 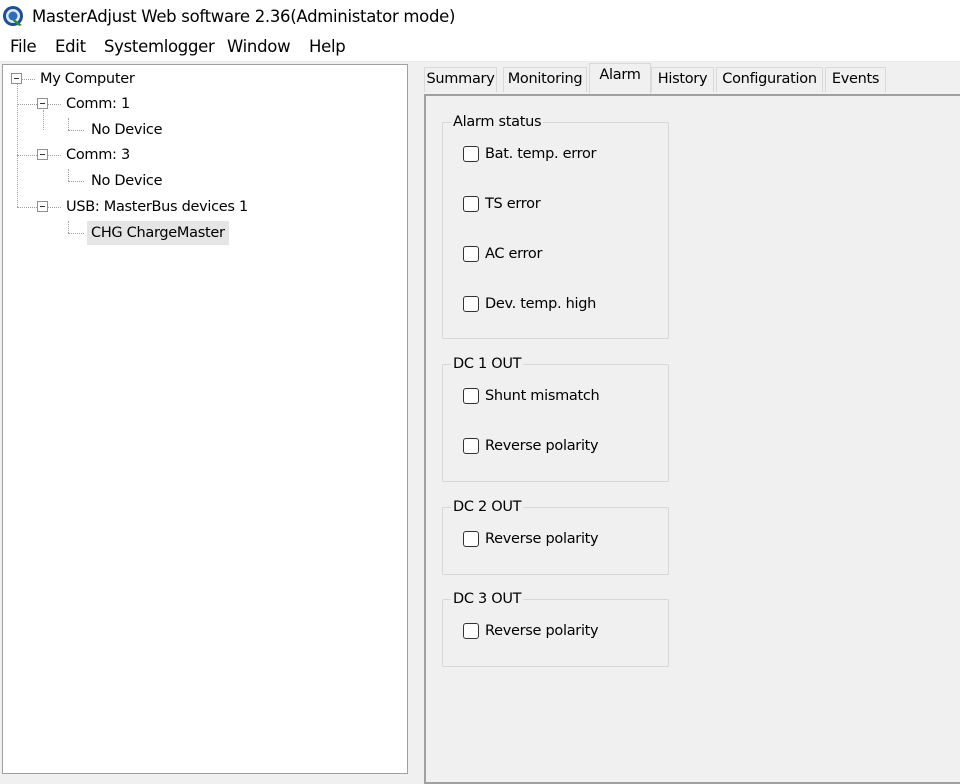 I want to click on dc2-out-group: DC 2 OUT Reverse polarity, so click(x=555, y=536).